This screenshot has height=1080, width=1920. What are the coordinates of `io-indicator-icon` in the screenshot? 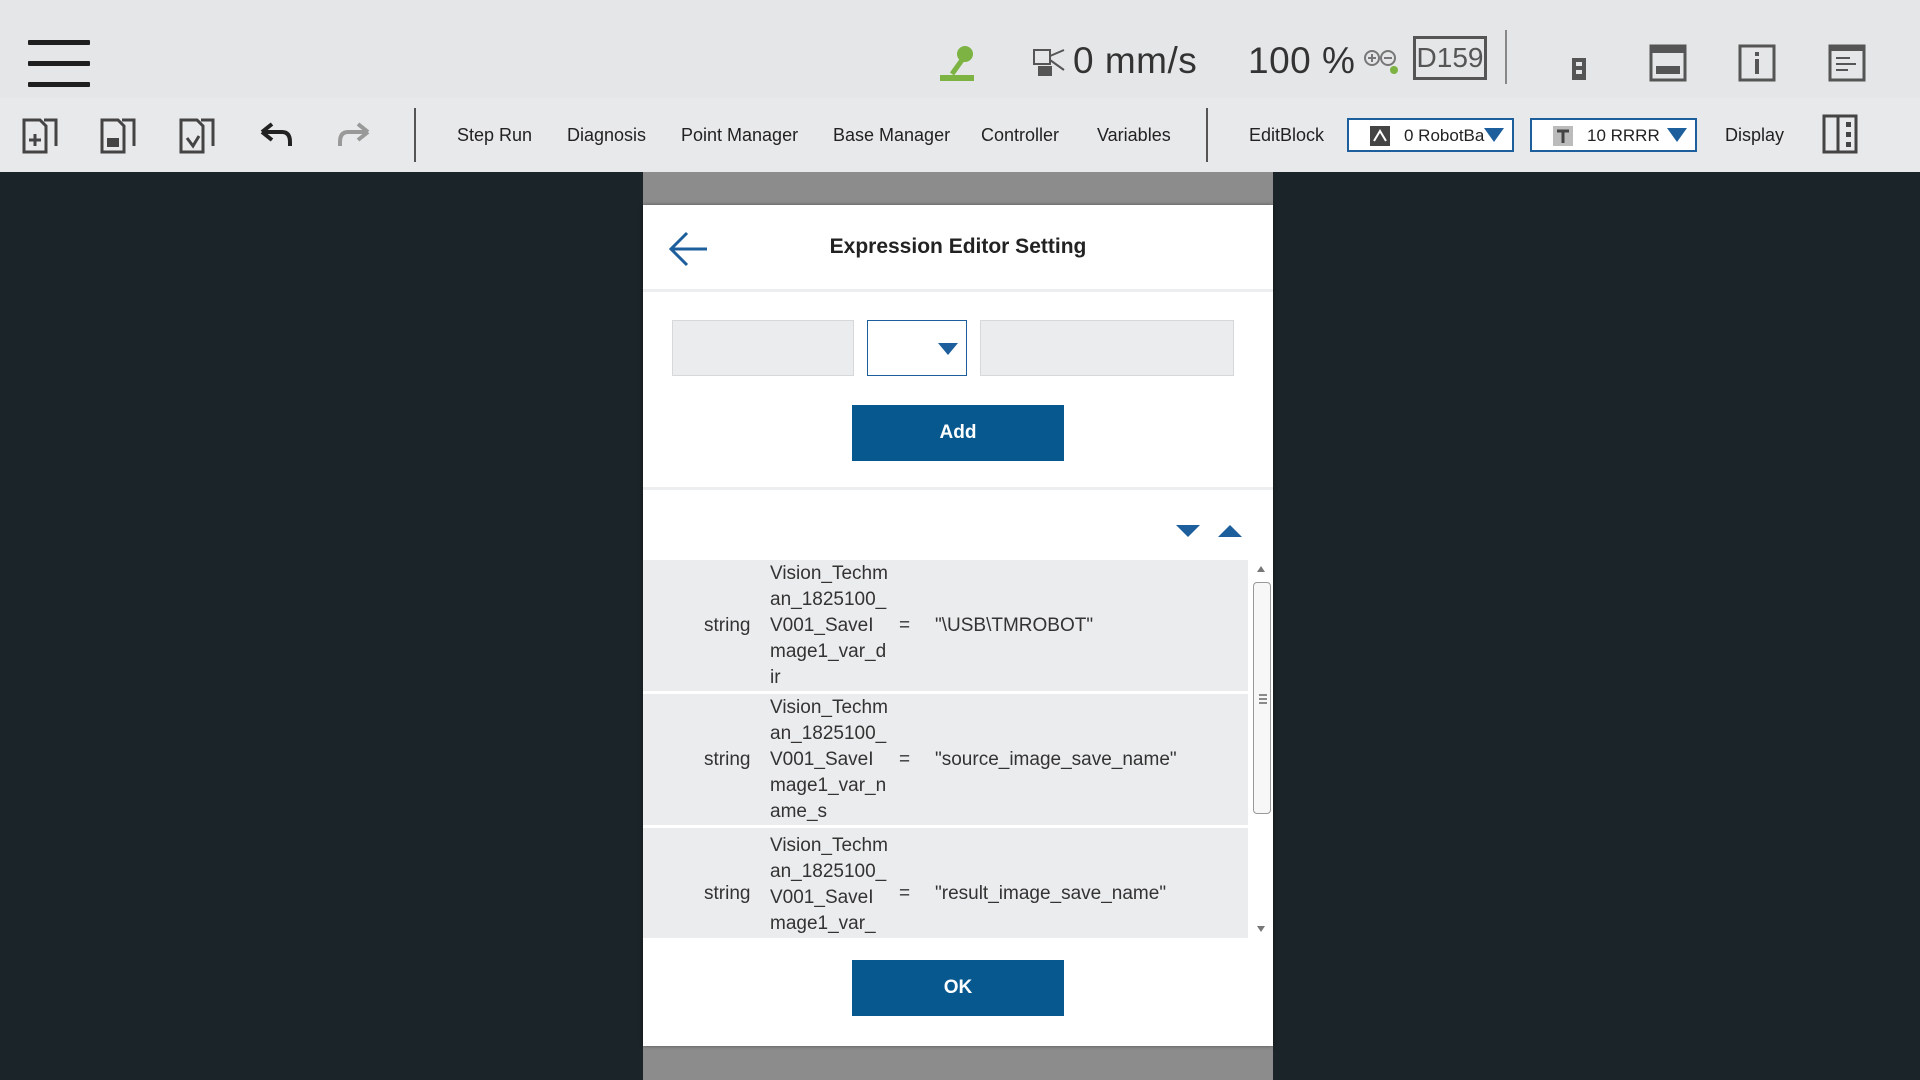 It's located at (1579, 69).